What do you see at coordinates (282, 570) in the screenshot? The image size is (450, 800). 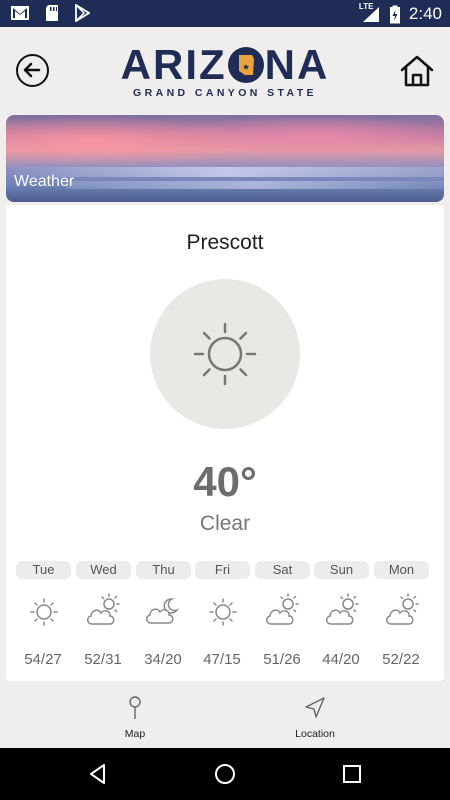 I see `forecast-day-label: Sat` at bounding box center [282, 570].